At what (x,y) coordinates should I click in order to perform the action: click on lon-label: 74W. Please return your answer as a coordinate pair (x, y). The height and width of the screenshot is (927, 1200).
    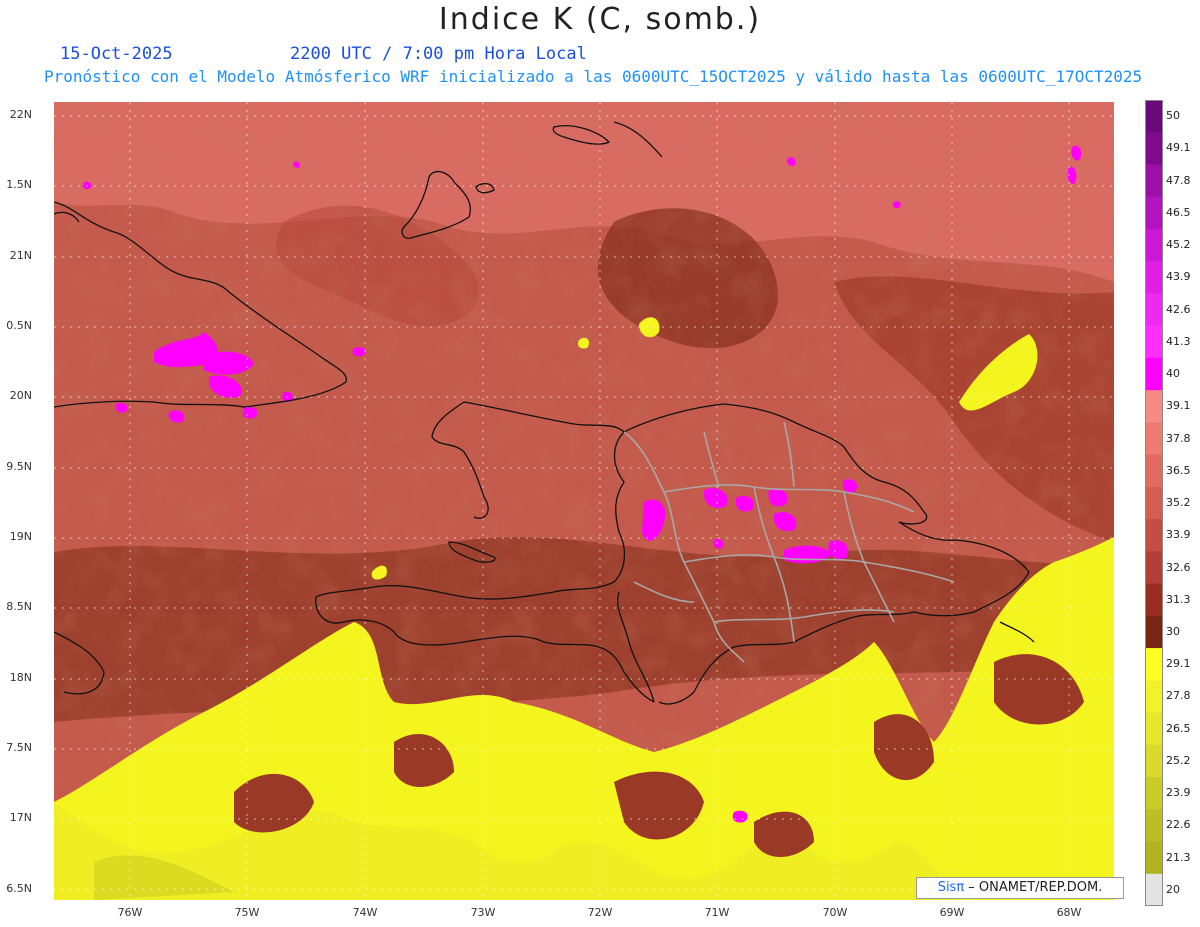
    Looking at the image, I should click on (365, 912).